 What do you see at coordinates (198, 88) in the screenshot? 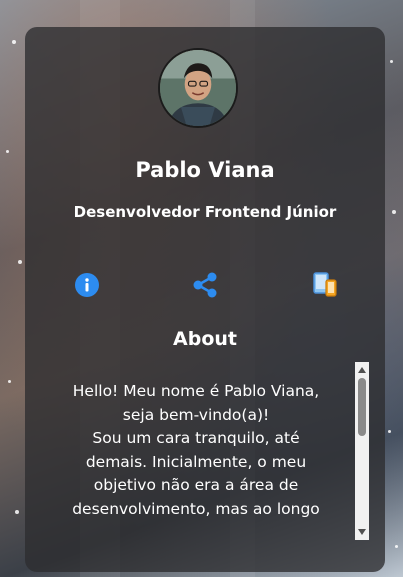
I see `avatar` at bounding box center [198, 88].